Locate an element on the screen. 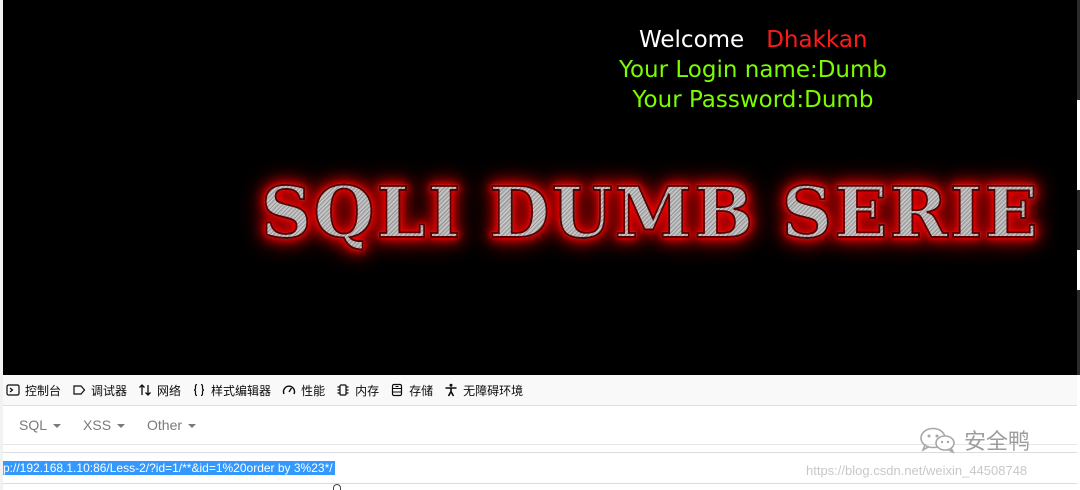  tab-debugger: 调试器 is located at coordinates (102, 390).